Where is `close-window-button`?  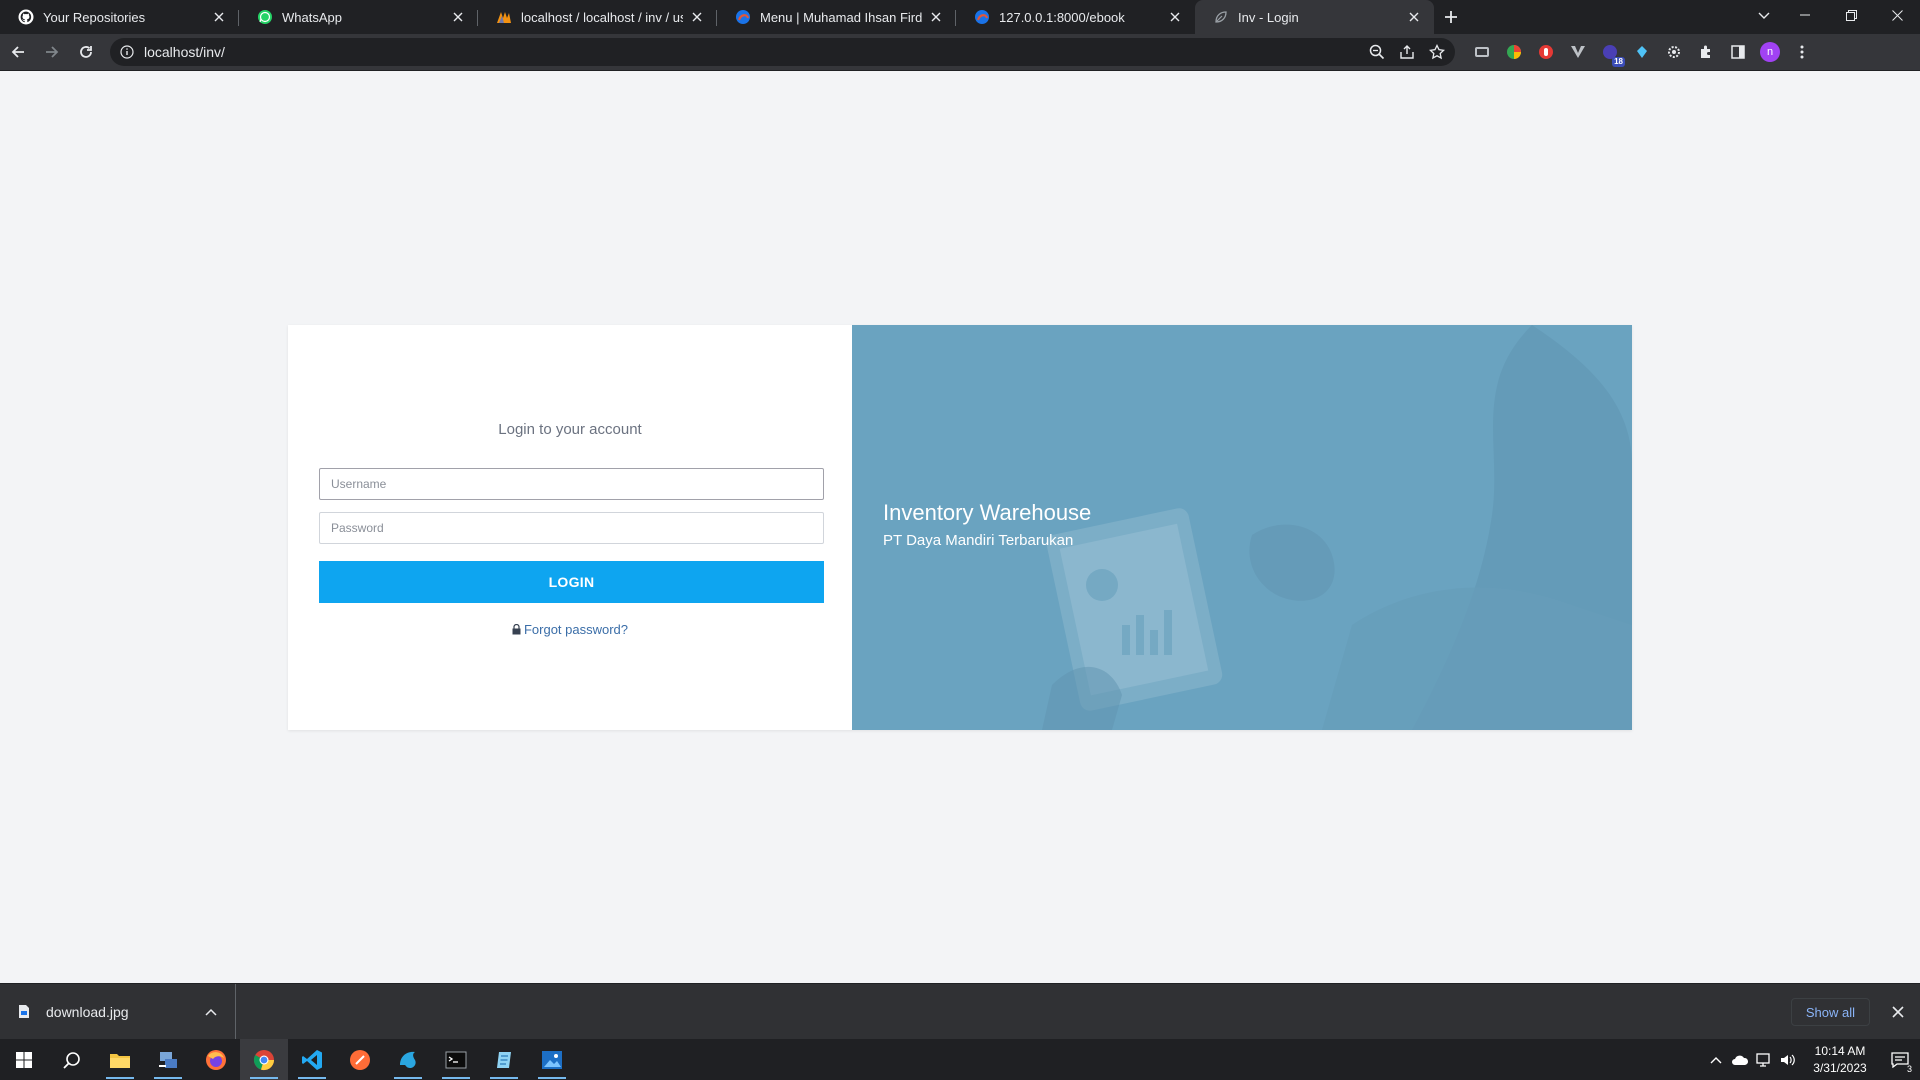 close-window-button is located at coordinates (1897, 15).